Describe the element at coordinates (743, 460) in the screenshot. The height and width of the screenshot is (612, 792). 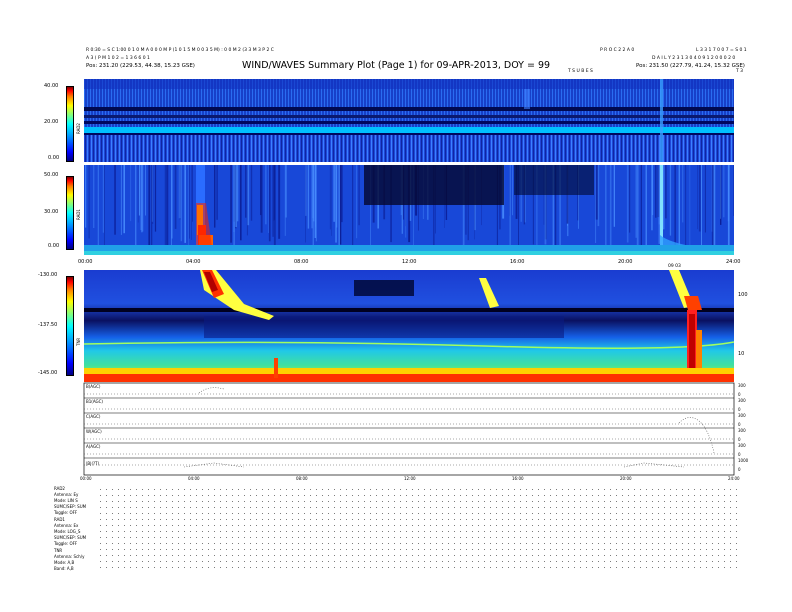
I see `agc-right-5a: 1000` at that location.